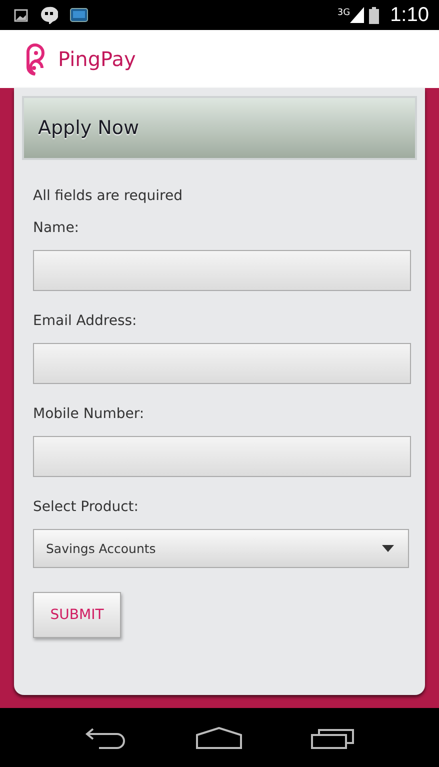 The height and width of the screenshot is (767, 439). Describe the element at coordinates (332, 737) in the screenshot. I see `recent-apps-icon` at that location.